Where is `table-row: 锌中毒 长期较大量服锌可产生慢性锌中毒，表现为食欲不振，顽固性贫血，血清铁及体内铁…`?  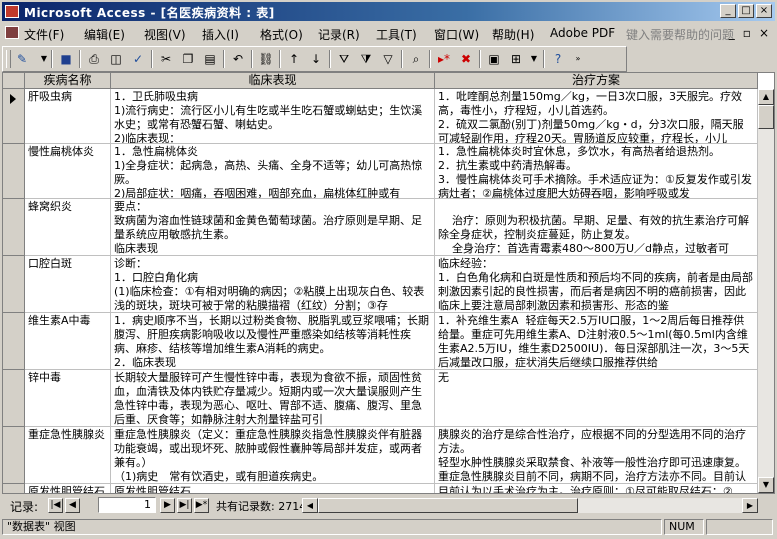
table-row: 锌中毒 长期较大量服锌可产生慢性锌中毒，表现为食欲不振，顽固性贫血，血清铁及体内铁… is located at coordinates (388, 398).